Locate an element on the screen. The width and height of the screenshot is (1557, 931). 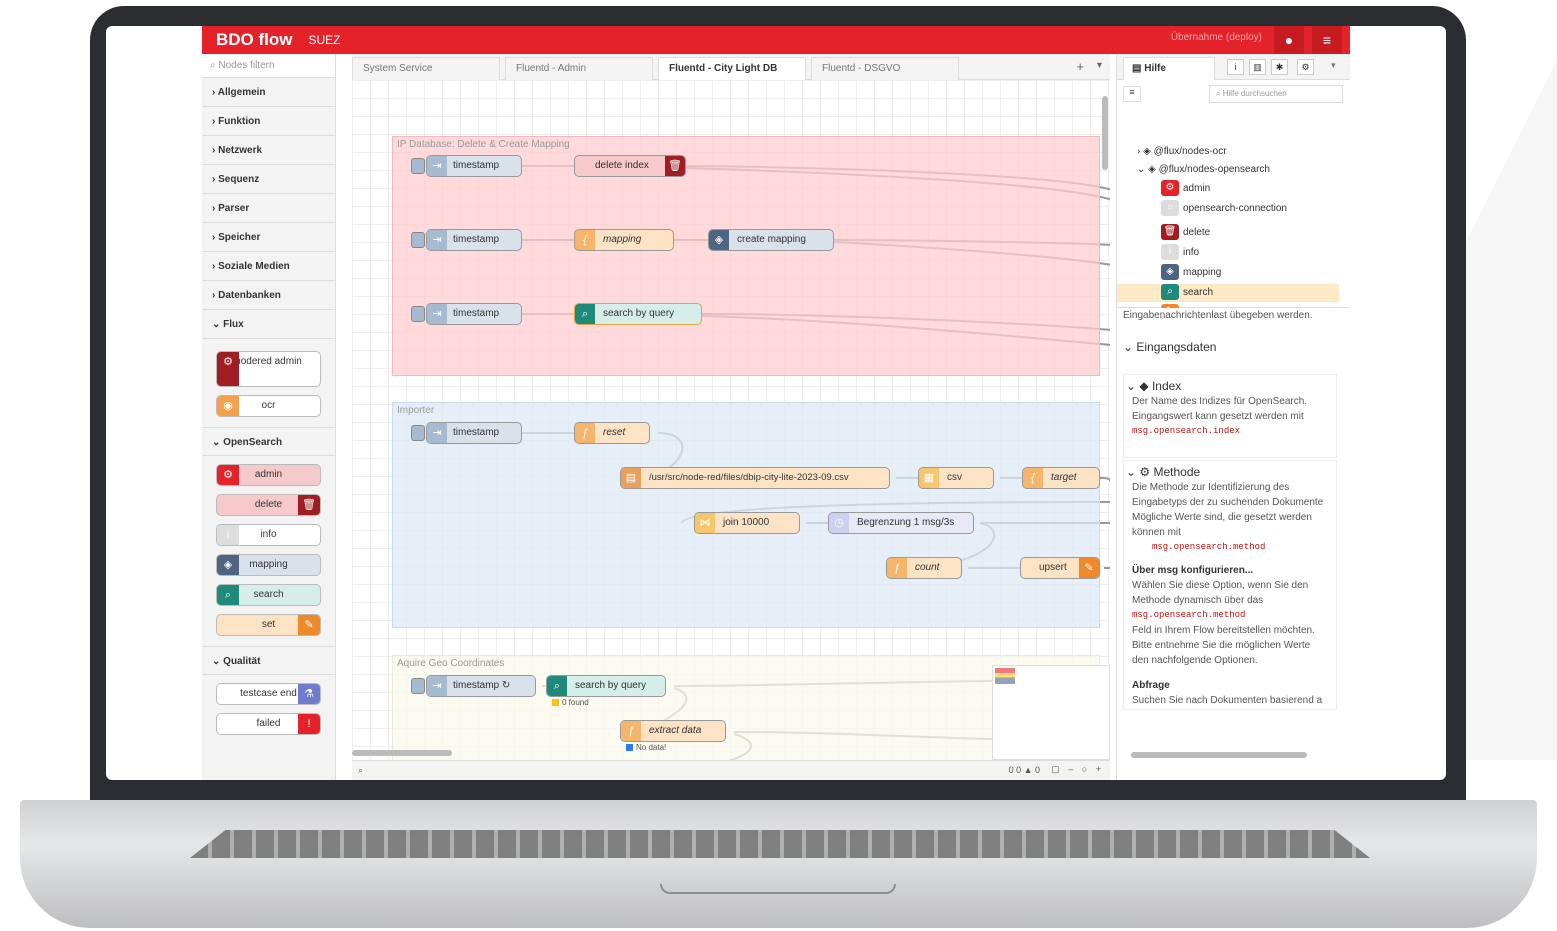
node-create-mapping: ◈ create mapping is located at coordinates (771, 240).